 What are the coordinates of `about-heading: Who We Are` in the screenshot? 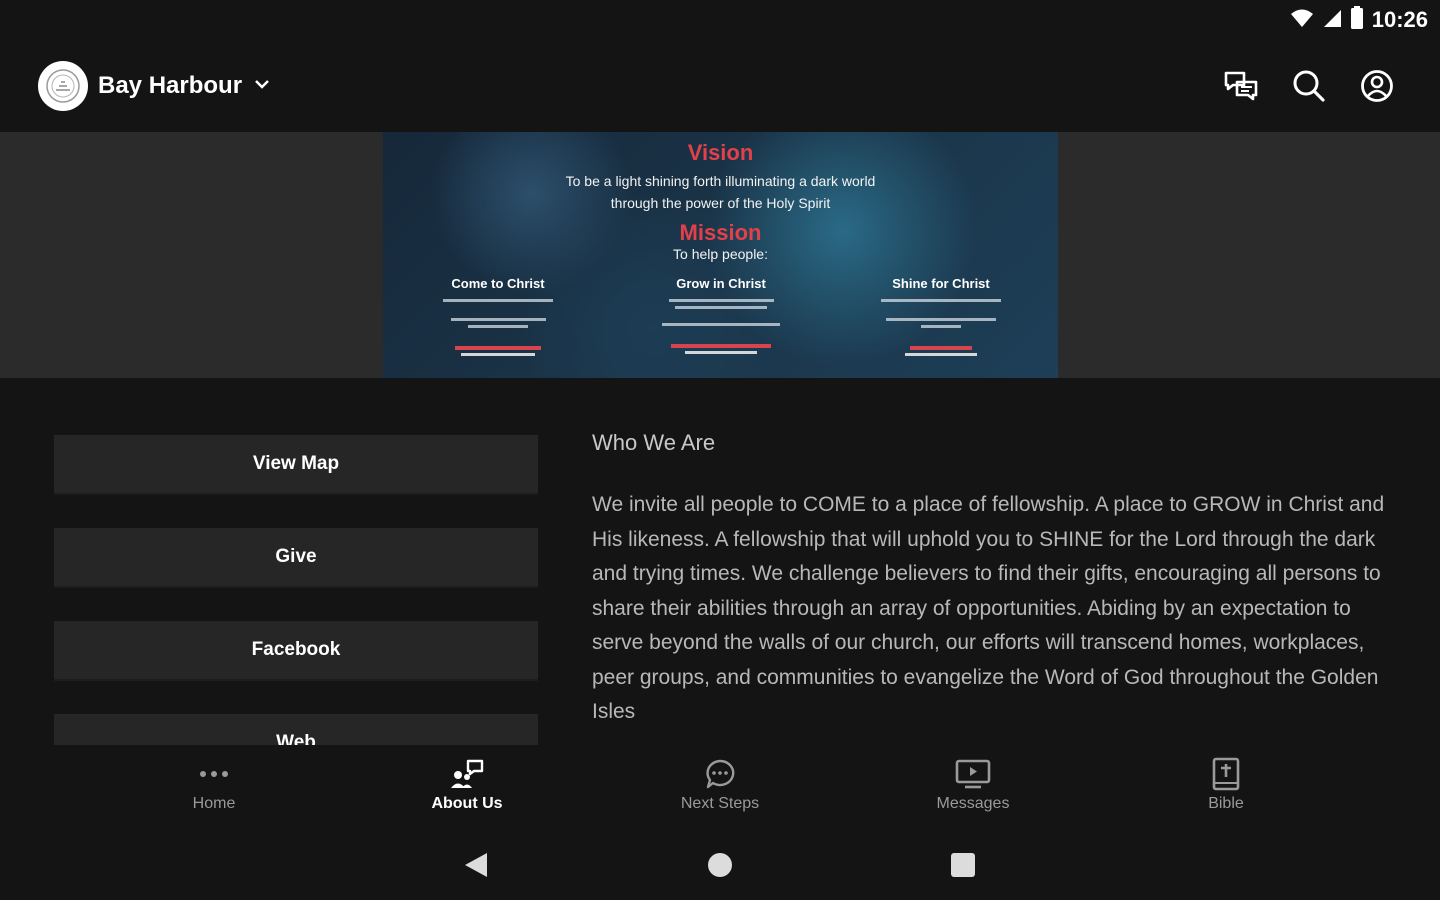 It's located at (654, 442).